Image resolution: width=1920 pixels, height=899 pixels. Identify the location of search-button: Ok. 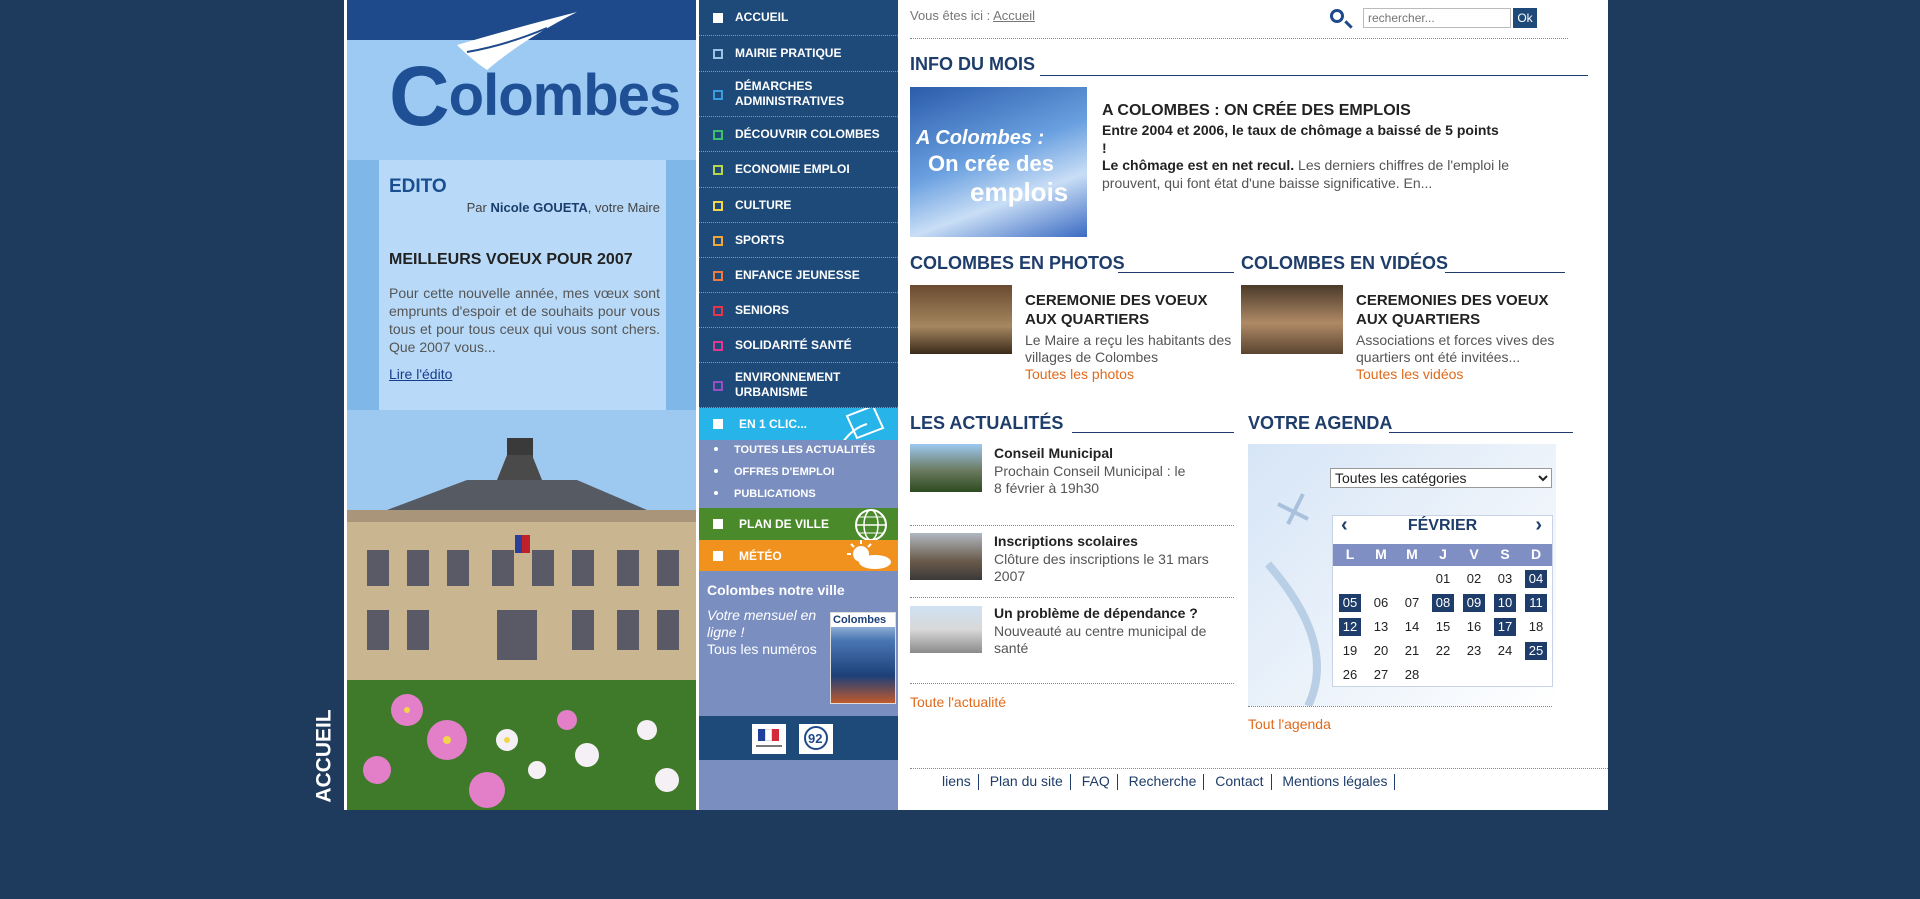
(1525, 18).